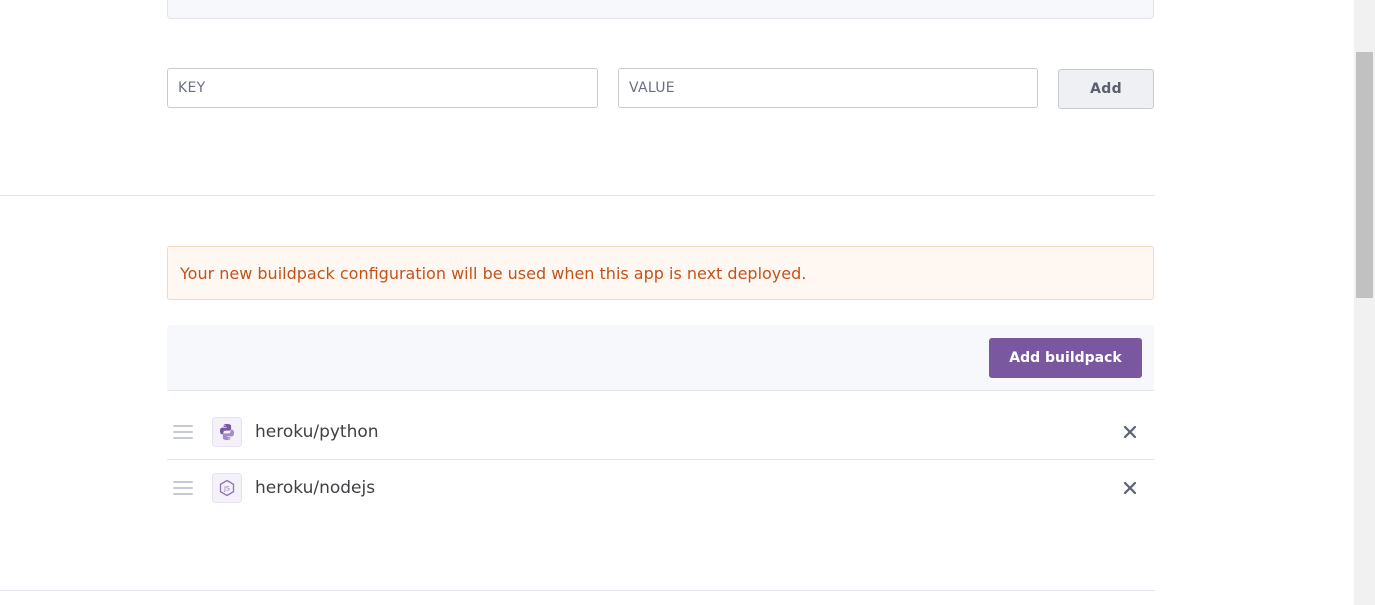 This screenshot has width=1375, height=605. Describe the element at coordinates (660, 431) in the screenshot. I see `buildpack-row: heroku/python` at that location.